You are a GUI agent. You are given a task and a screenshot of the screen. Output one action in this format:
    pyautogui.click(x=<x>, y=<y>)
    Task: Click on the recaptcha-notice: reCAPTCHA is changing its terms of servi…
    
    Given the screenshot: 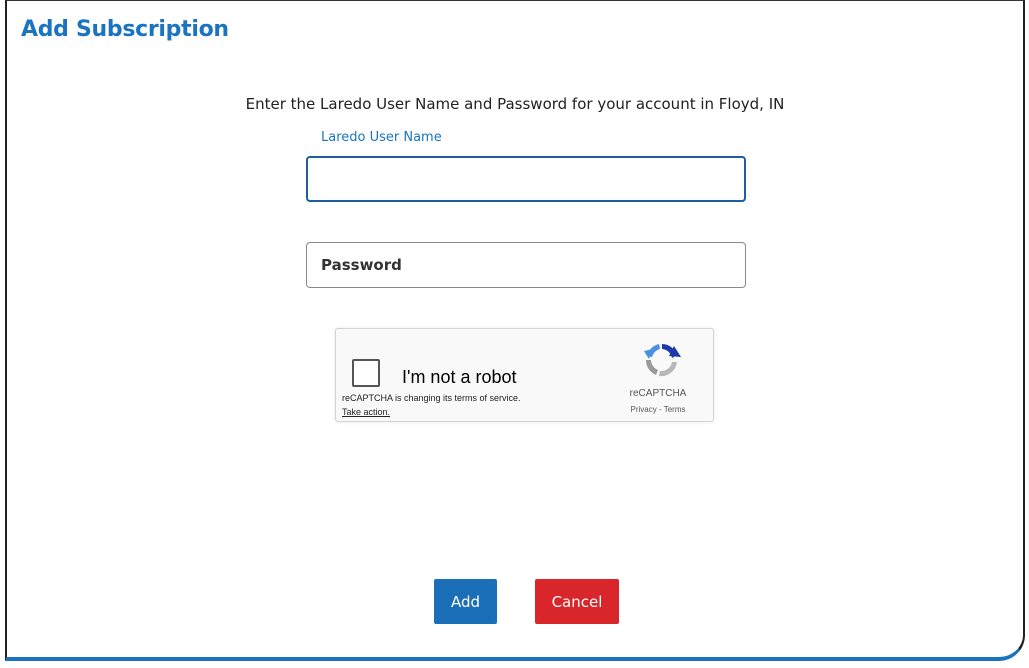 What is the action you would take?
    pyautogui.click(x=431, y=398)
    